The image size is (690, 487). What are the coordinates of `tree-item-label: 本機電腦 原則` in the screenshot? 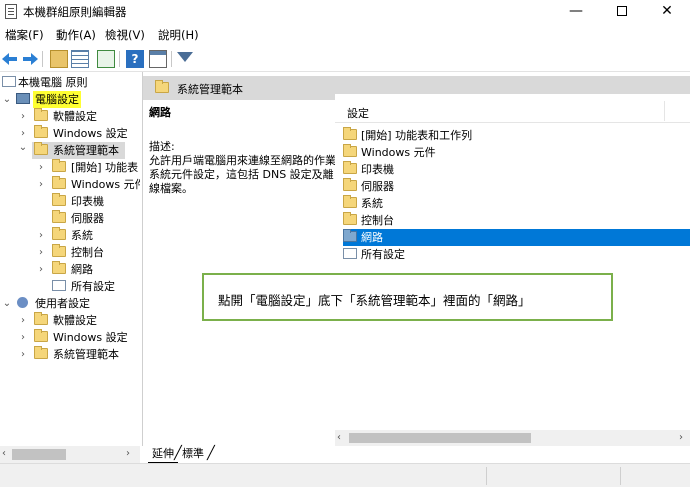 It's located at (53, 82).